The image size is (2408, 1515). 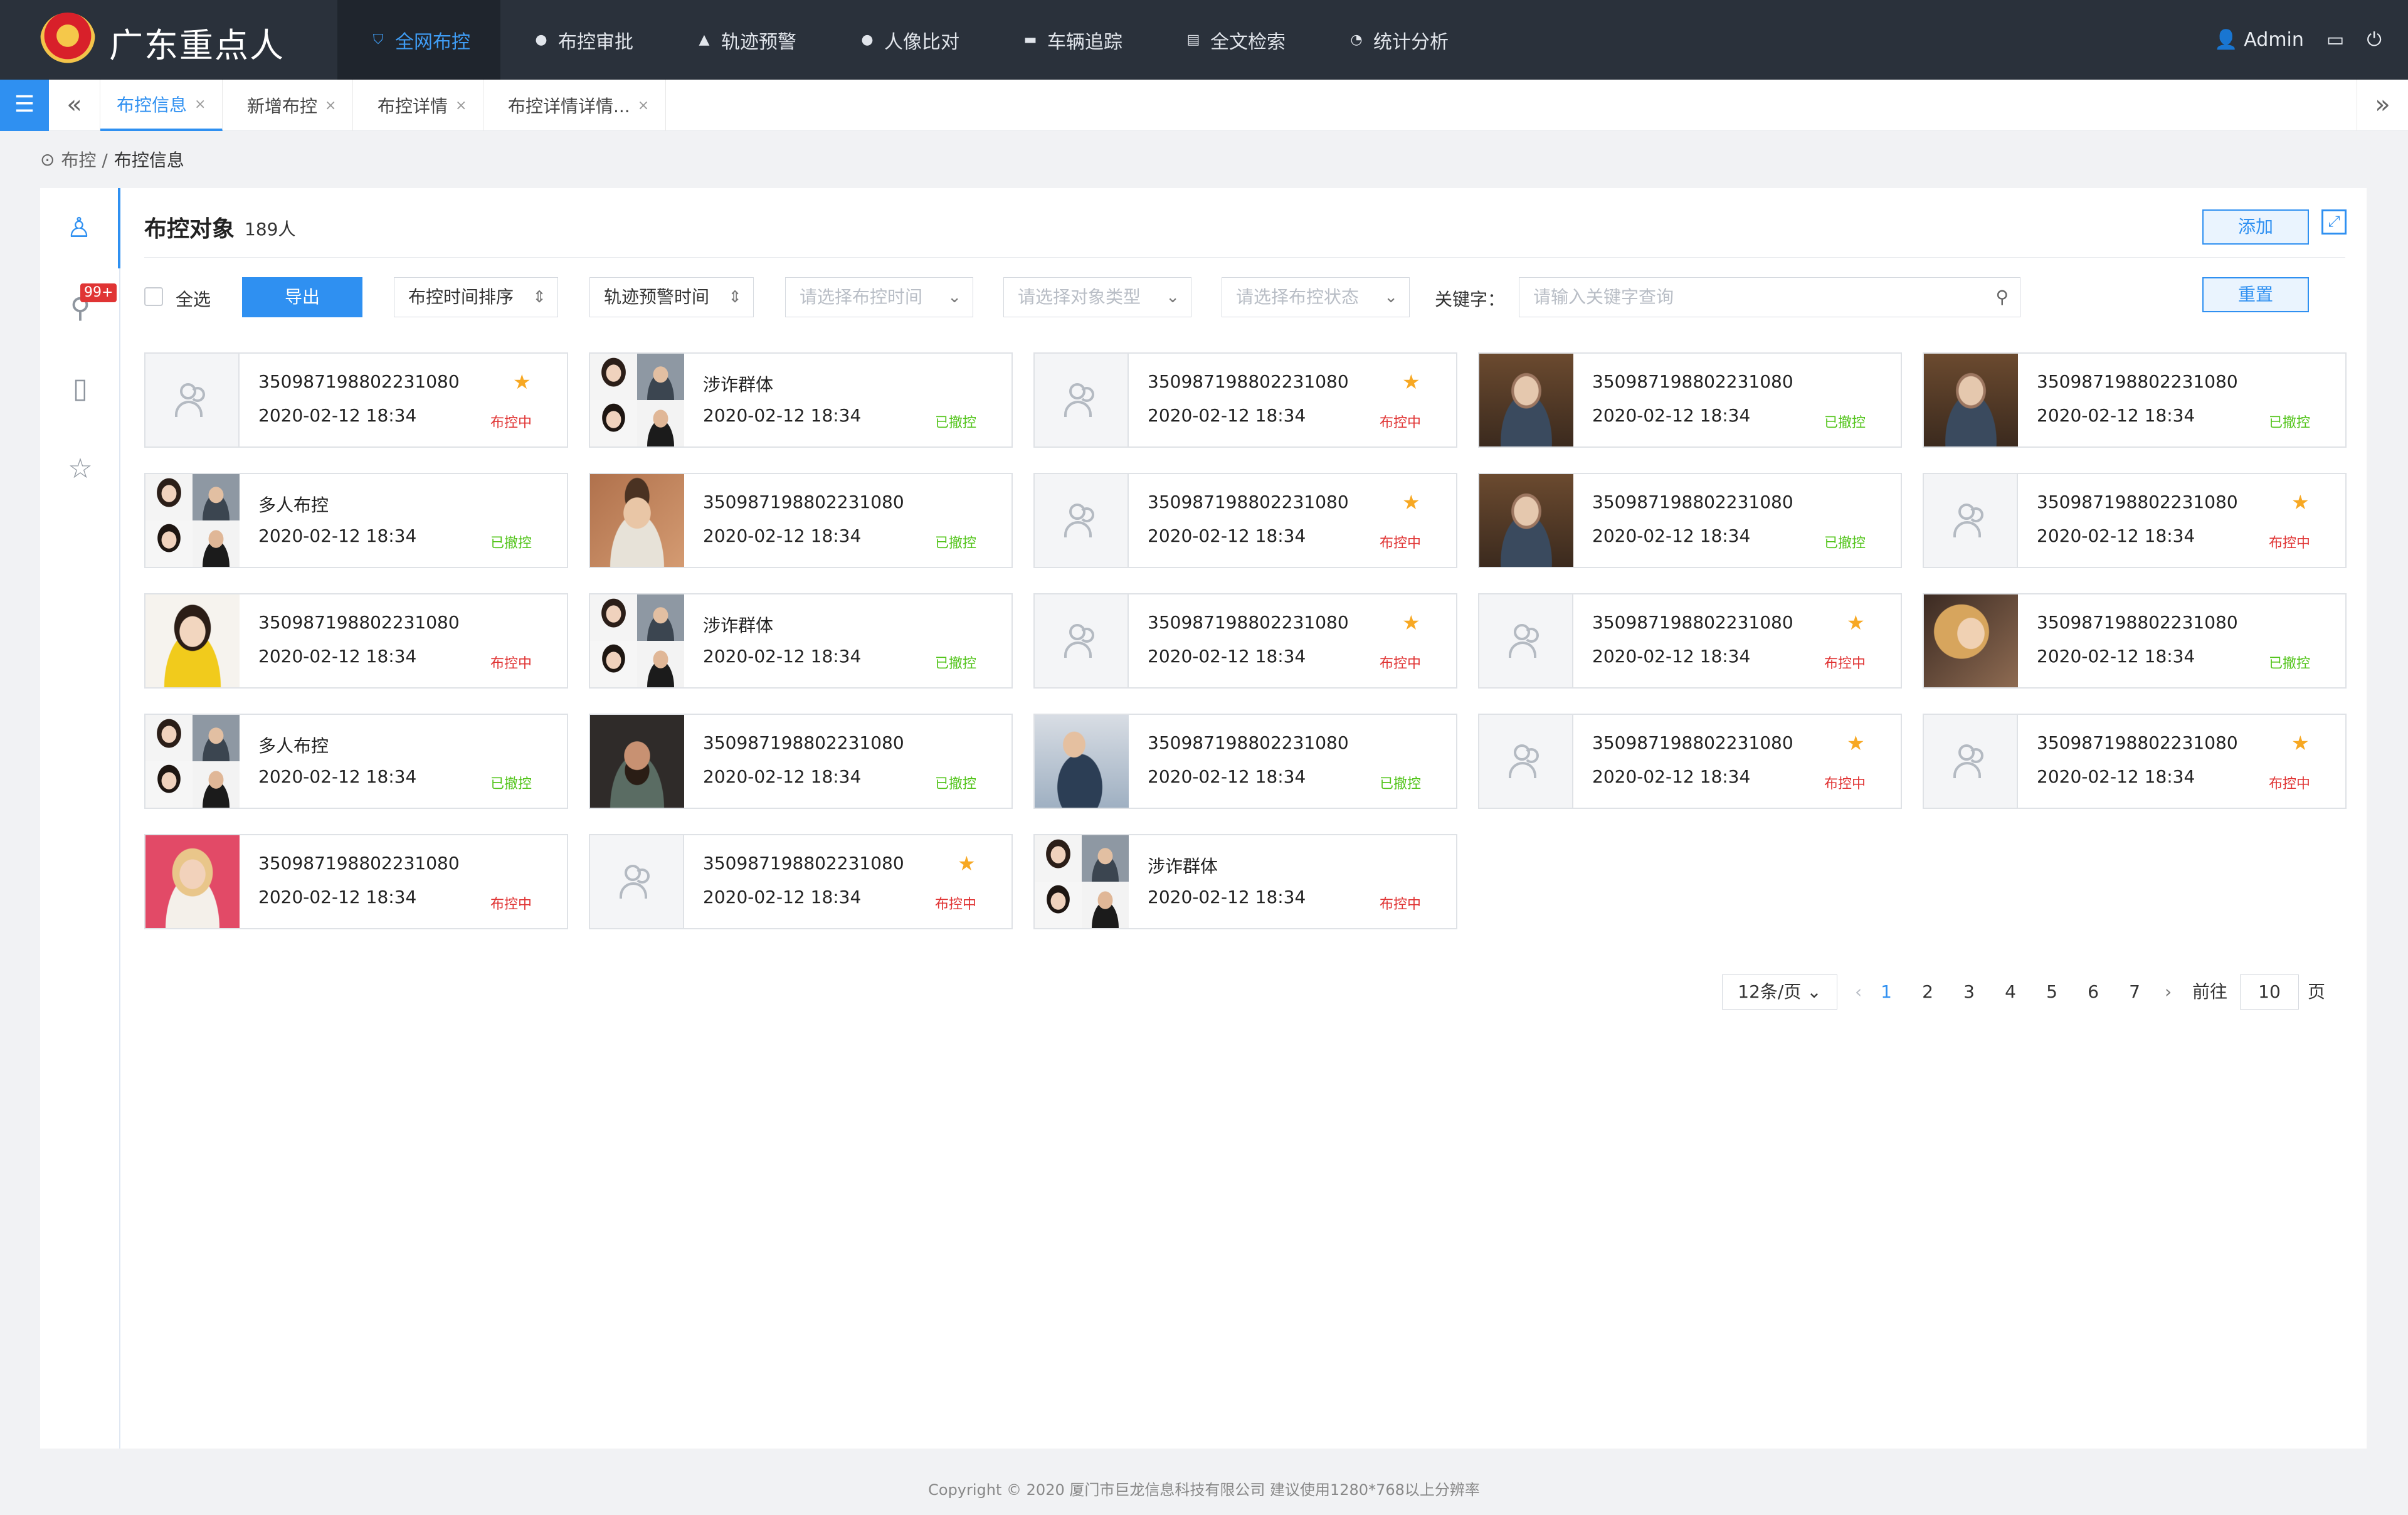 I want to click on page-number: 2, so click(x=1927, y=992).